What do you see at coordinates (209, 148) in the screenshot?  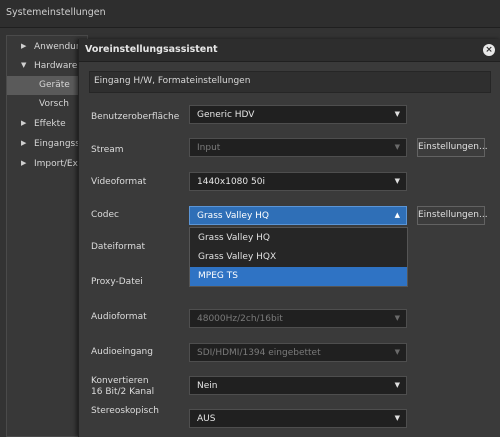 I see `select-value: Input` at bounding box center [209, 148].